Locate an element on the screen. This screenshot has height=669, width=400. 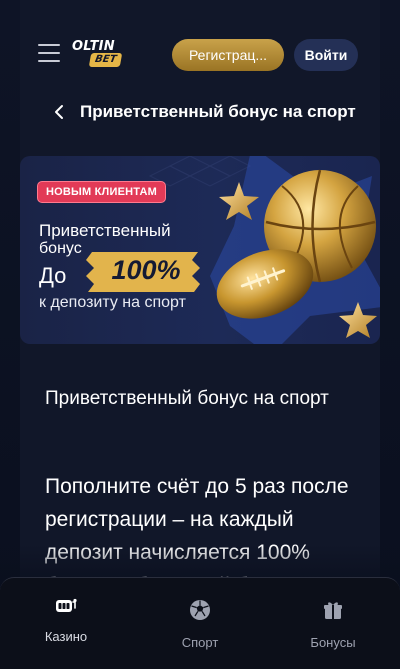
banner-percent-box: 100% is located at coordinates (146, 270).